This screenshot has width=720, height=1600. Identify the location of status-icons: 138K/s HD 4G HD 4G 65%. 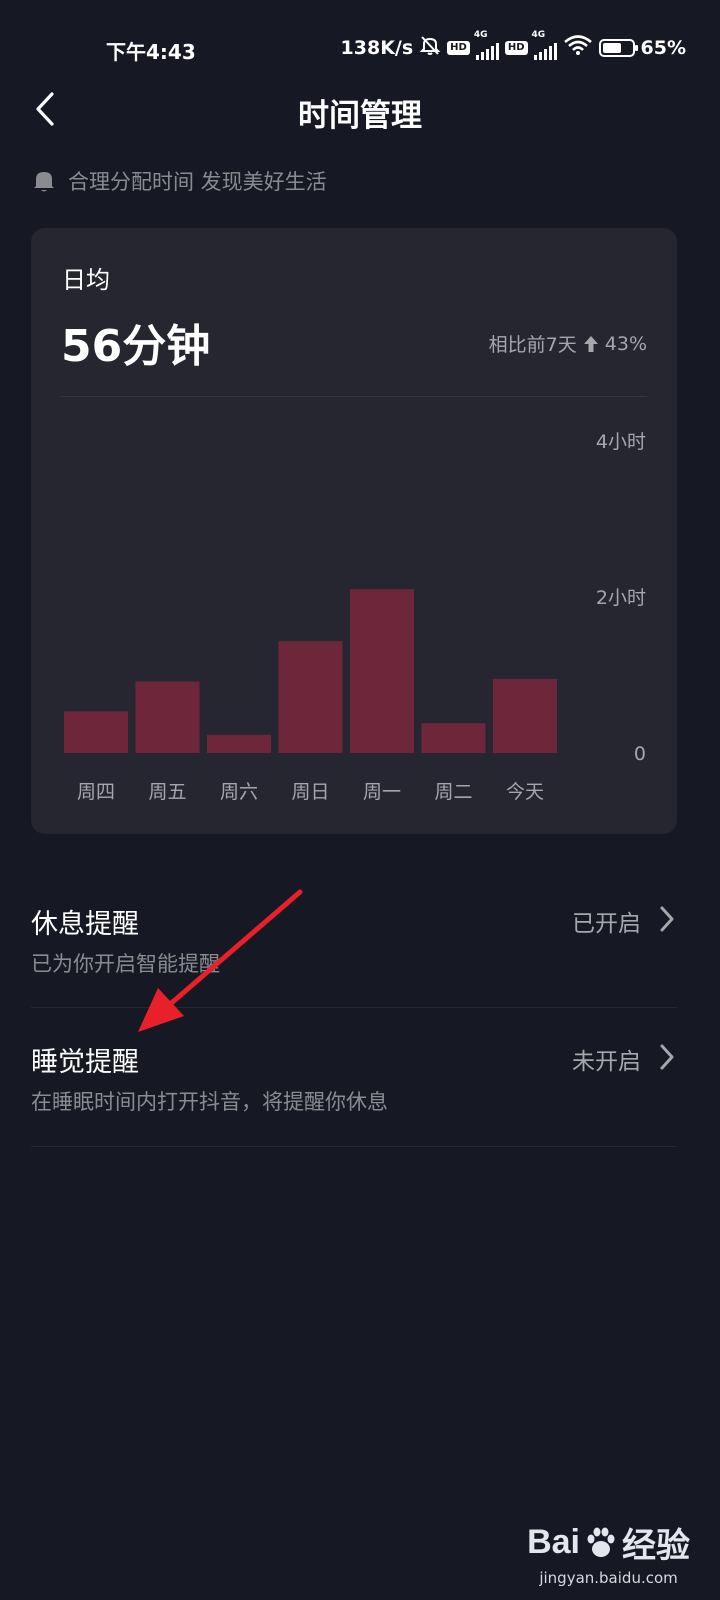
(513, 45).